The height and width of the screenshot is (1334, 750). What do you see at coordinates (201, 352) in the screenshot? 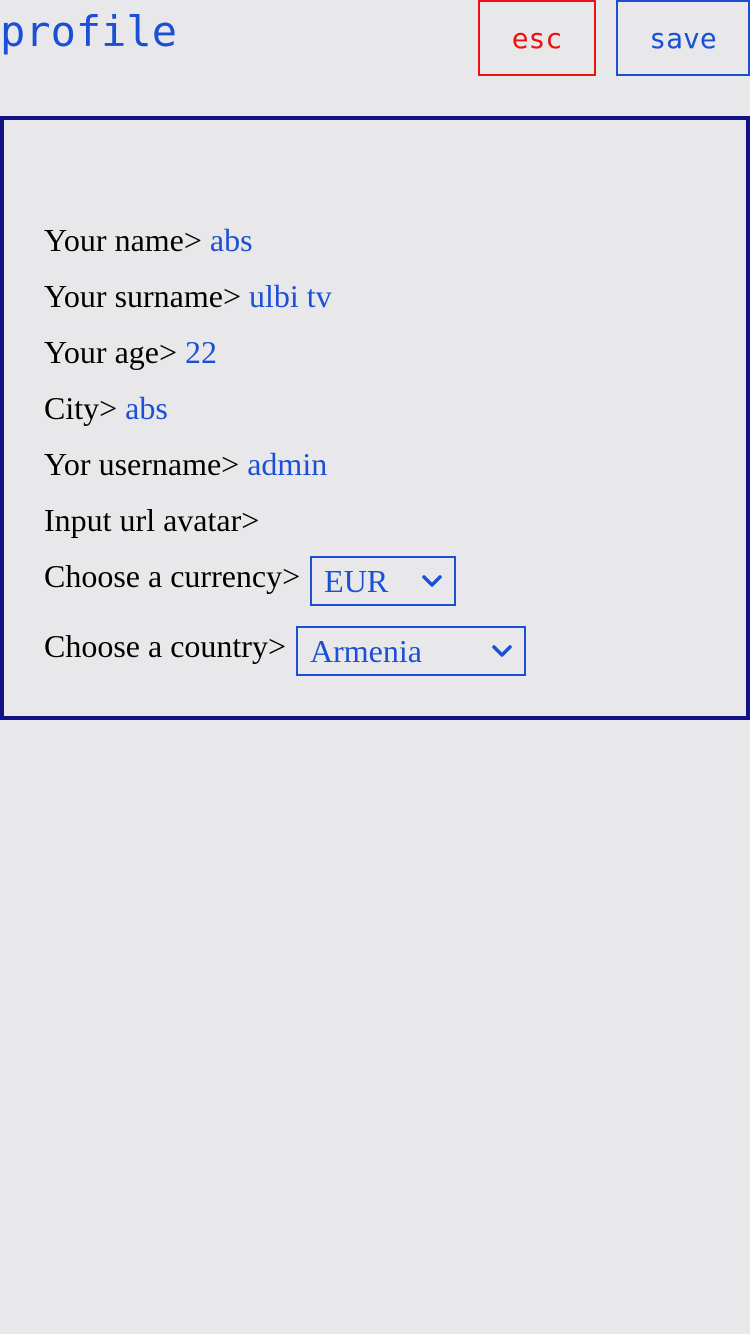
I see `age-input: 22` at bounding box center [201, 352].